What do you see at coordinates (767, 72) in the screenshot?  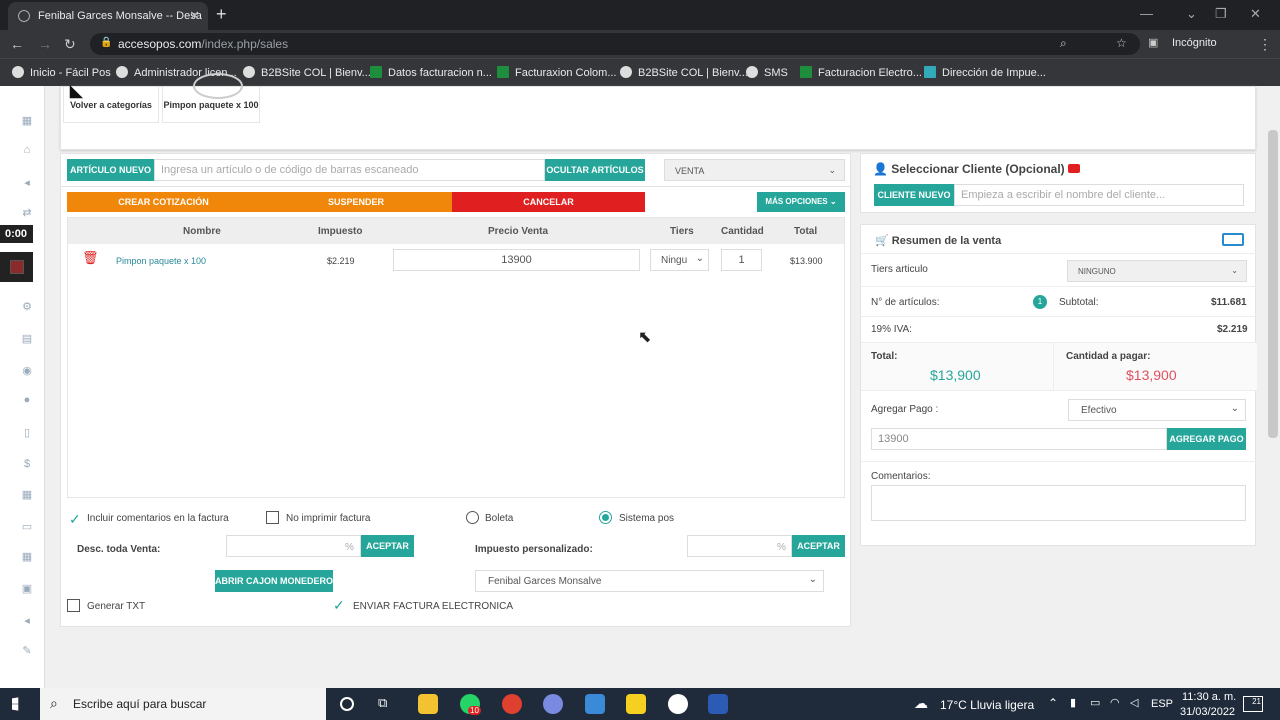 I see `bookmark-item: SMS` at bounding box center [767, 72].